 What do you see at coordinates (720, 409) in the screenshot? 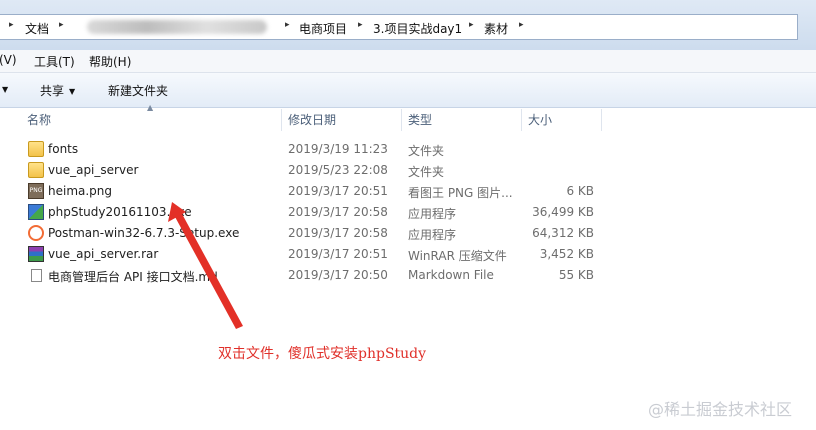
I see `watermark: @稀土掘金技术社区` at bounding box center [720, 409].